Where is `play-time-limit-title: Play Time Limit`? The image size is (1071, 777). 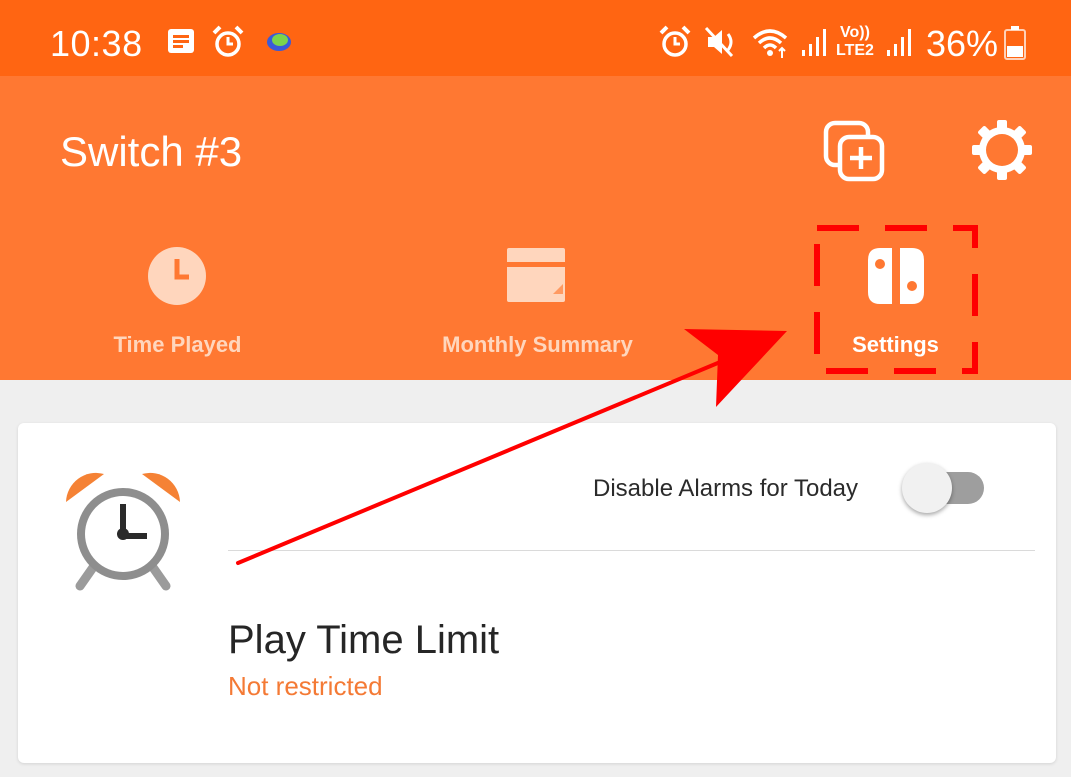 play-time-limit-title: Play Time Limit is located at coordinates (363, 640).